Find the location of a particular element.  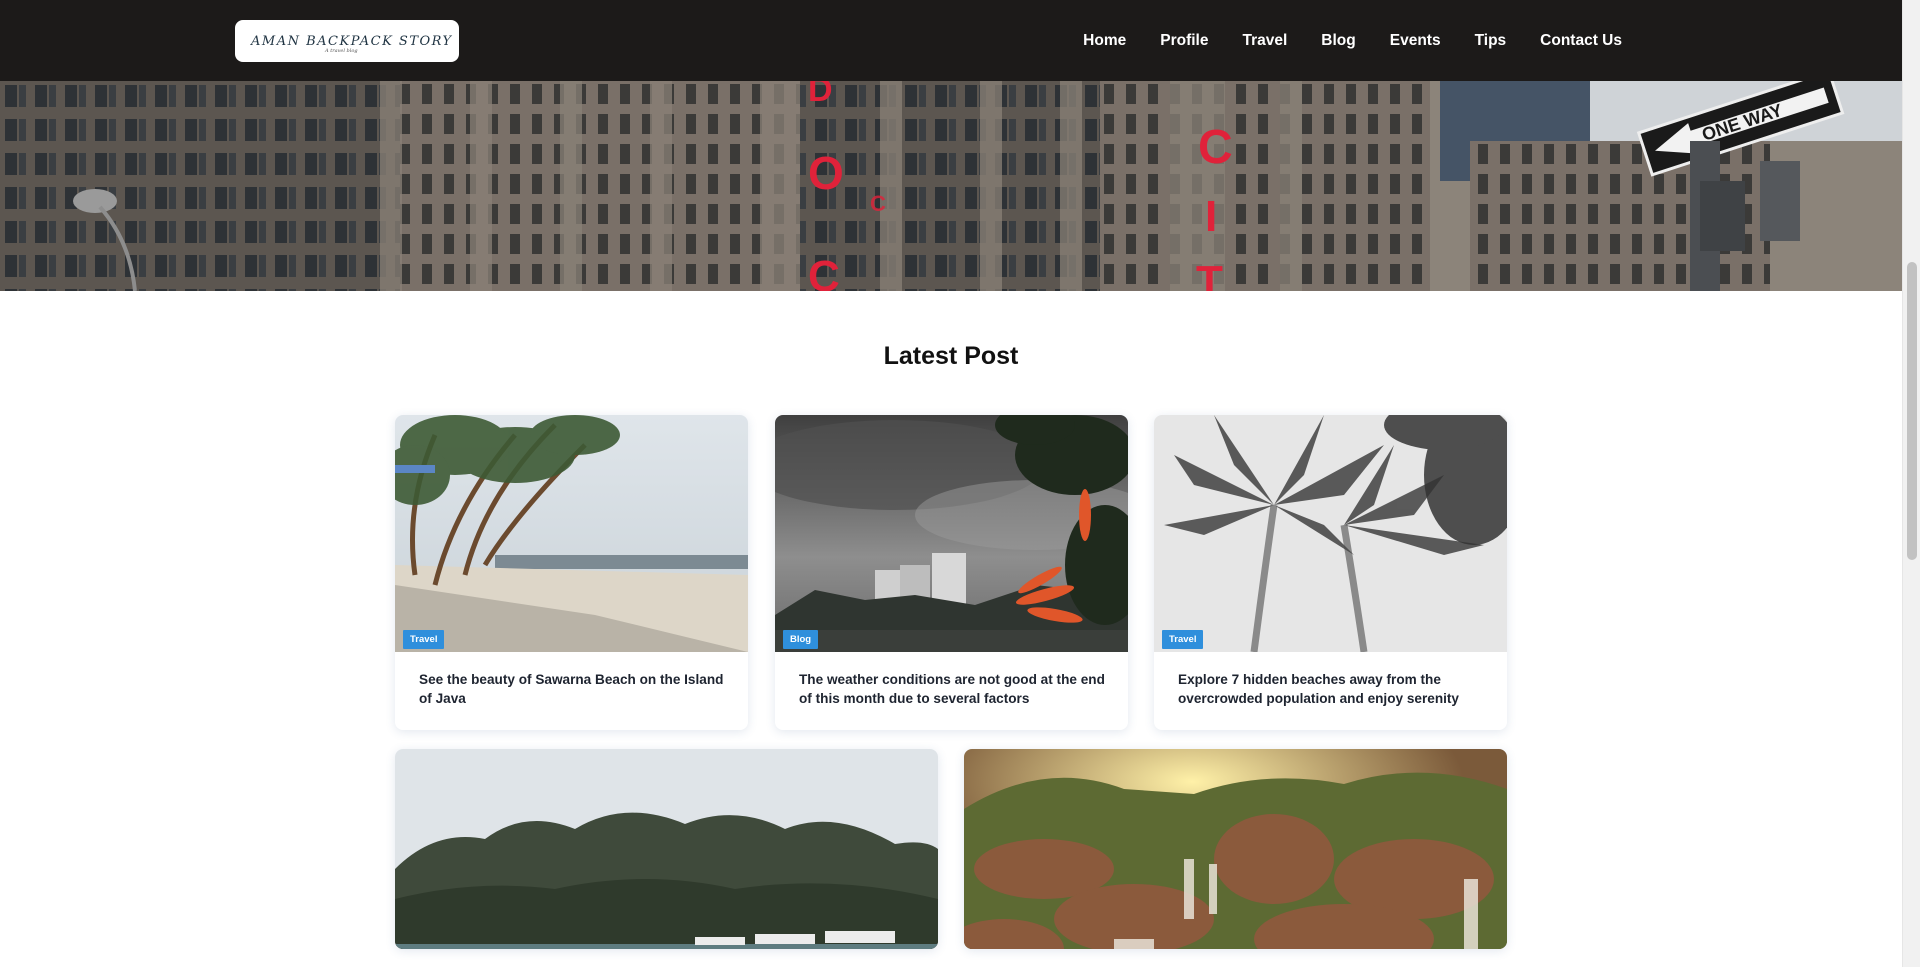

post-image-waterfall is located at coordinates (1235, 849).